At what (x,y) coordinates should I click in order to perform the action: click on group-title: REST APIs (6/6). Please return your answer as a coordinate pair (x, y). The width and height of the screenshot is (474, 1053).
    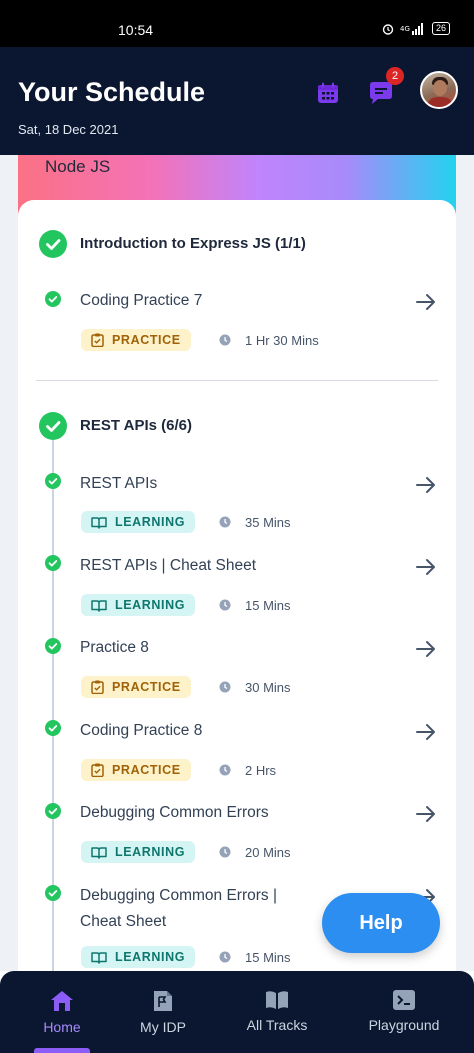
    Looking at the image, I should click on (136, 425).